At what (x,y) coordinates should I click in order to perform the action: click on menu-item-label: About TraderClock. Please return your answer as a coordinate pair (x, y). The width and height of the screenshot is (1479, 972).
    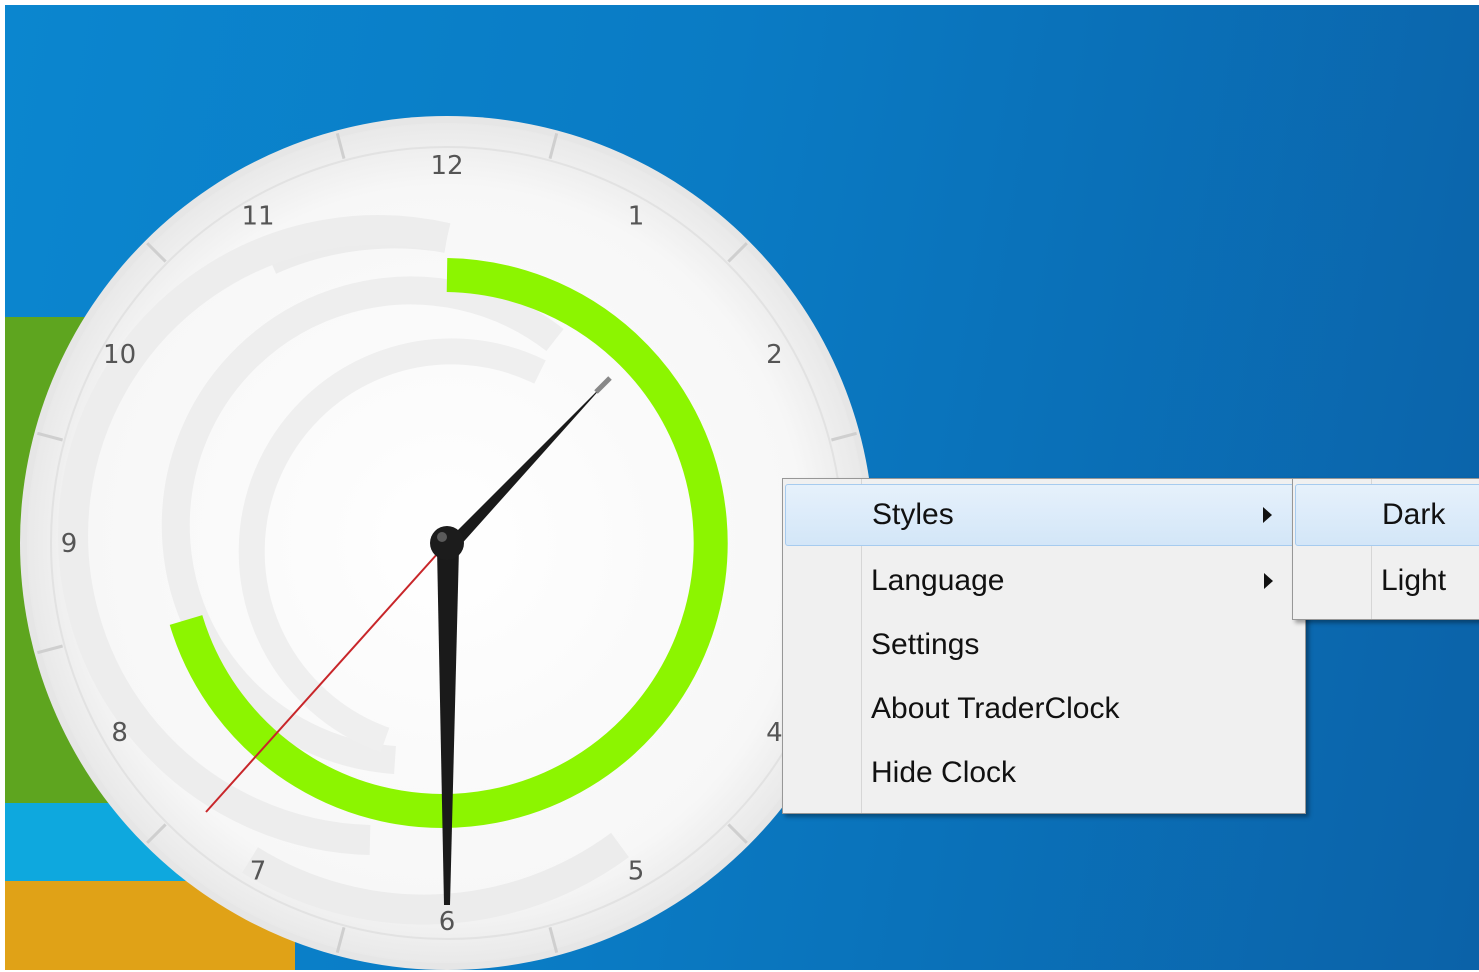
    Looking at the image, I should click on (995, 708).